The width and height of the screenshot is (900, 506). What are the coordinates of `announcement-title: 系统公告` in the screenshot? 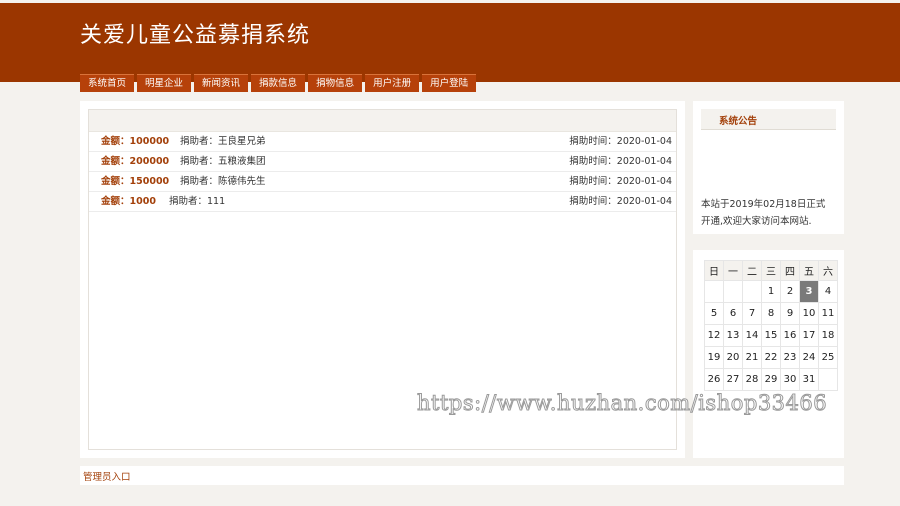 It's located at (738, 121).